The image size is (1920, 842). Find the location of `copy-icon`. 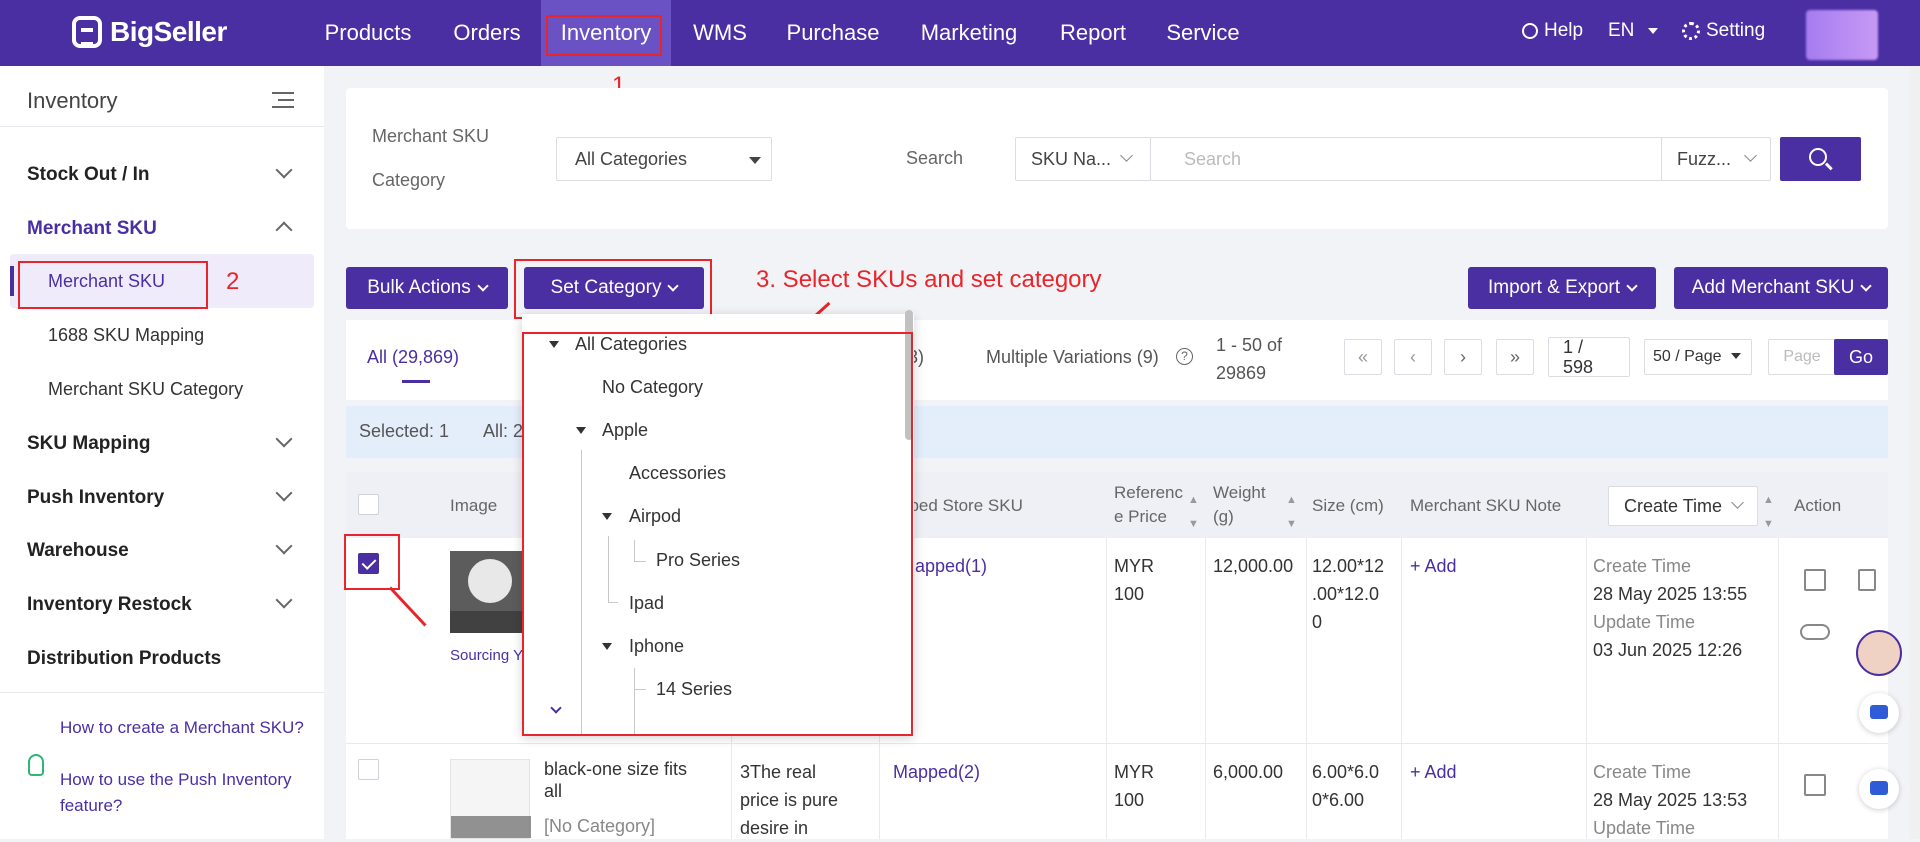

copy-icon is located at coordinates (1867, 580).